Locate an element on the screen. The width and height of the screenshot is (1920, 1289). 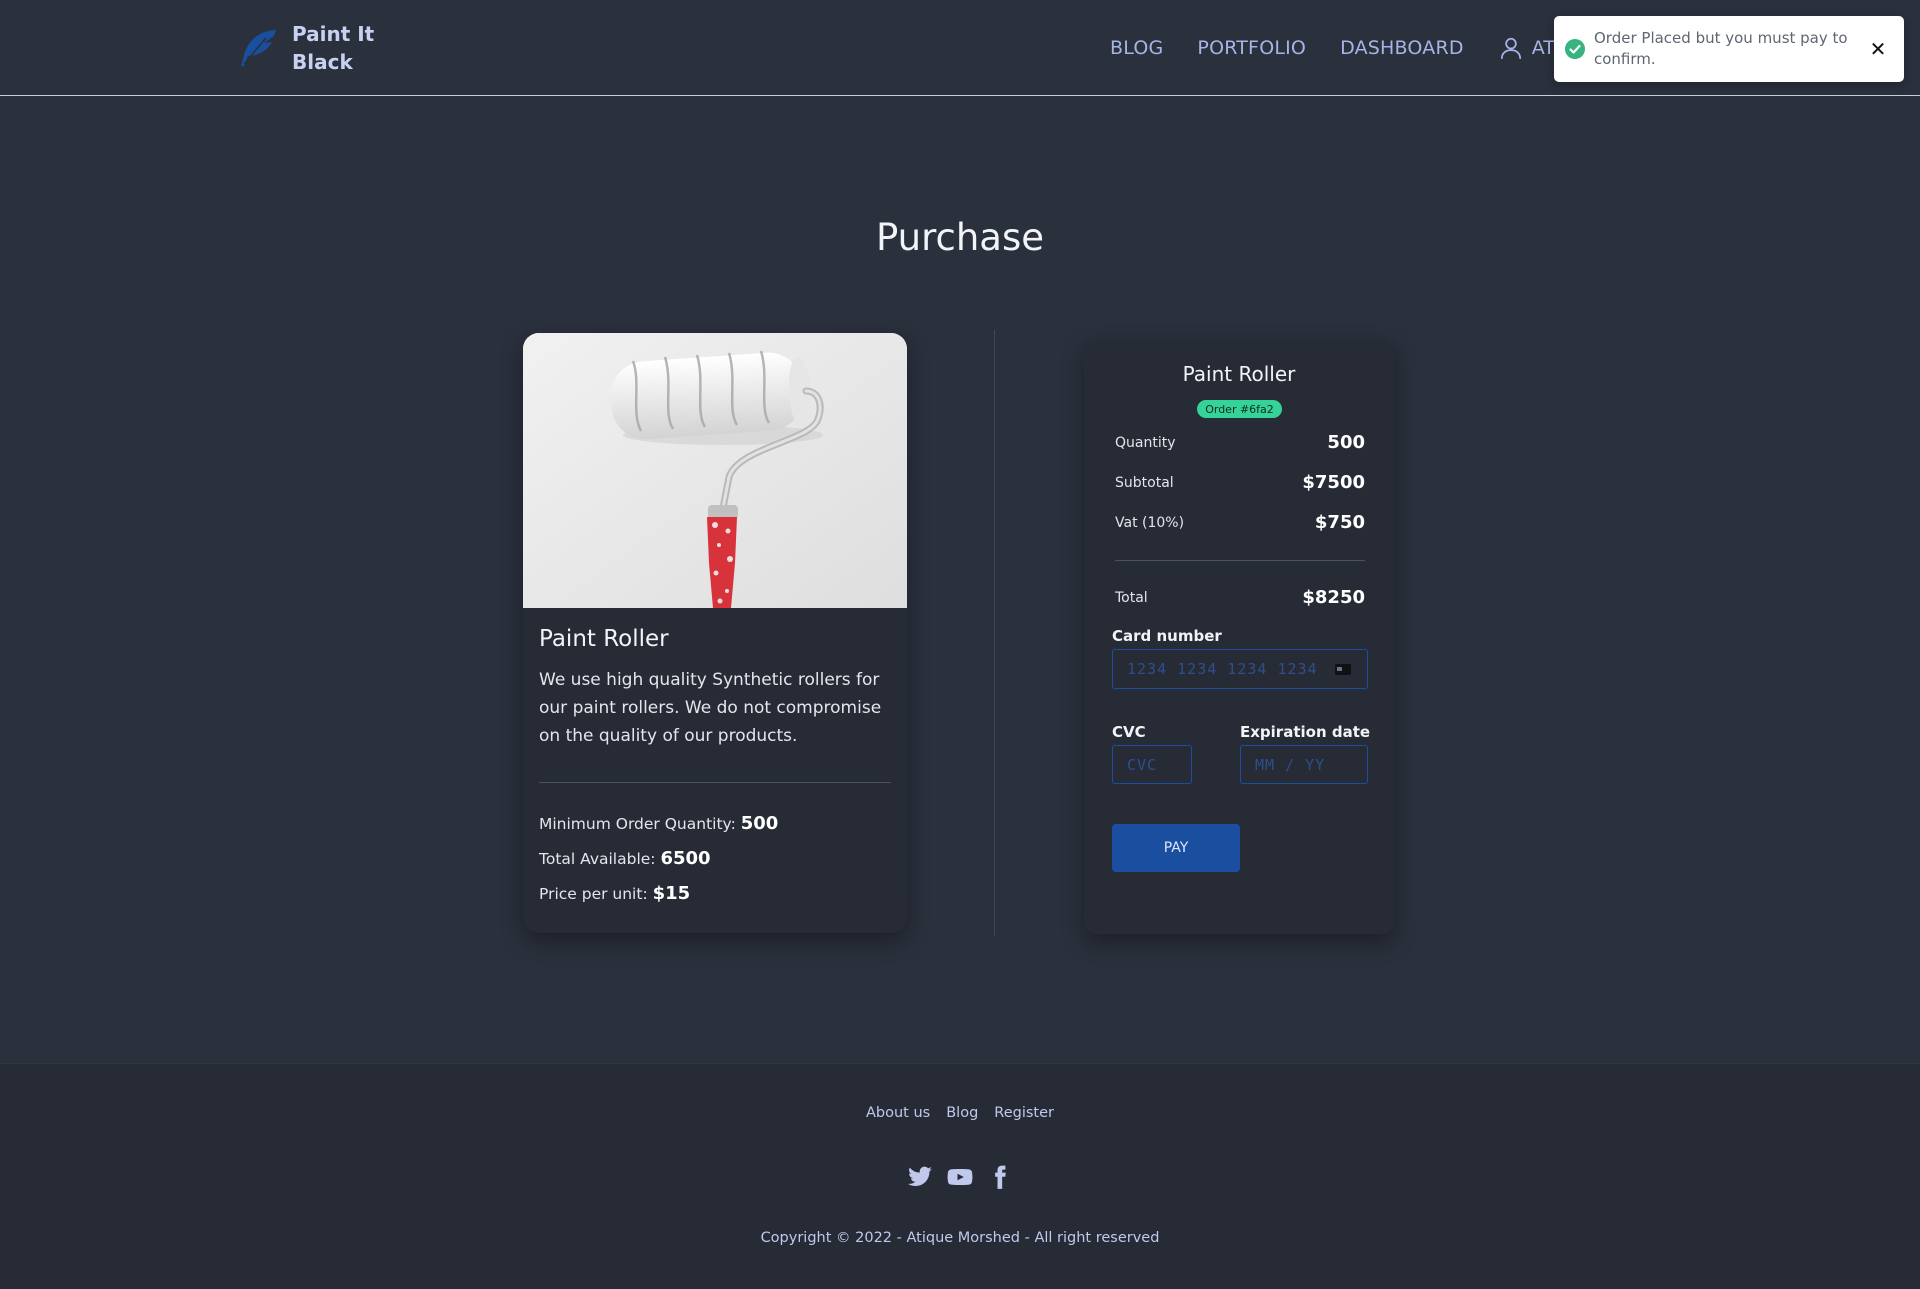
youtube-icon is located at coordinates (960, 1177).